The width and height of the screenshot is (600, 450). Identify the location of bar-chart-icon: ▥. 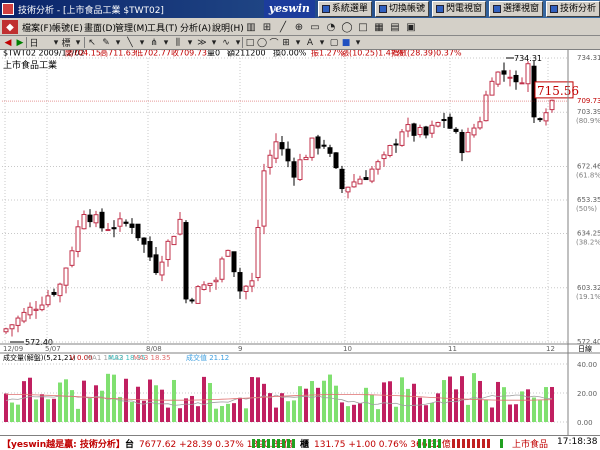
(251, 27).